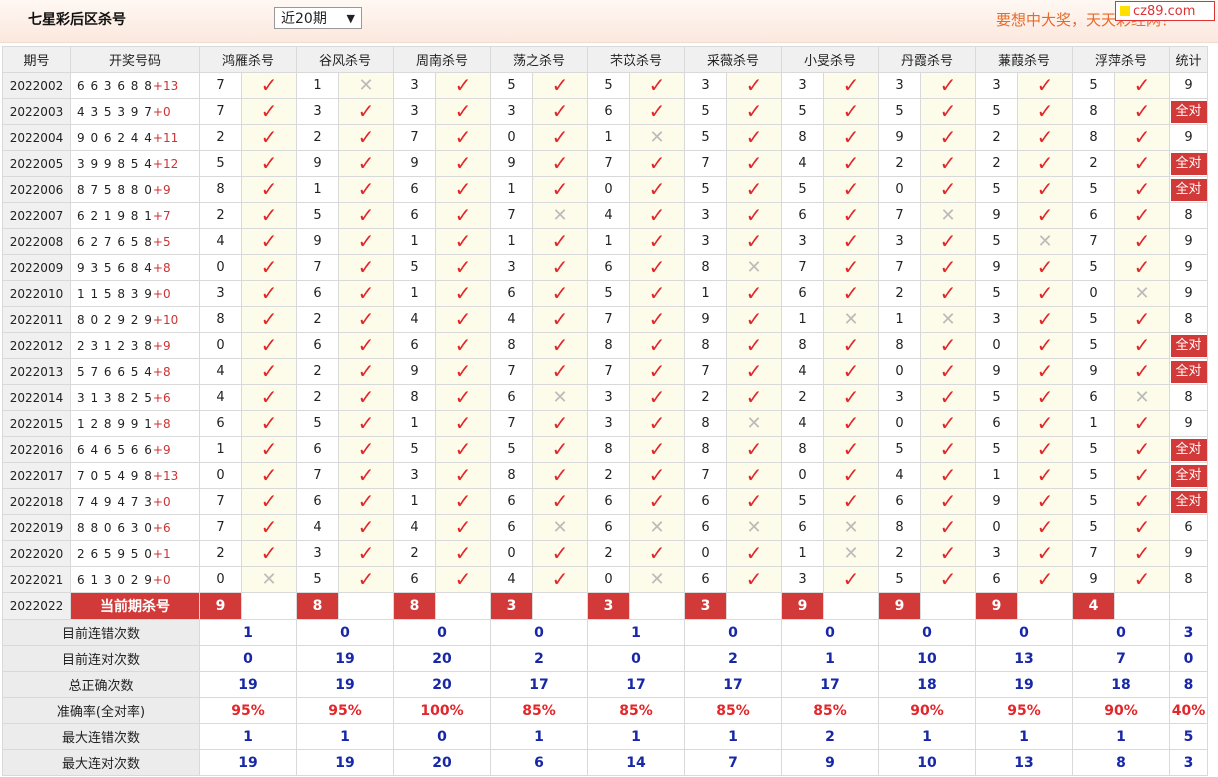 The image size is (1218, 777). What do you see at coordinates (733, 710) in the screenshot?
I see `stat-value: 85%` at bounding box center [733, 710].